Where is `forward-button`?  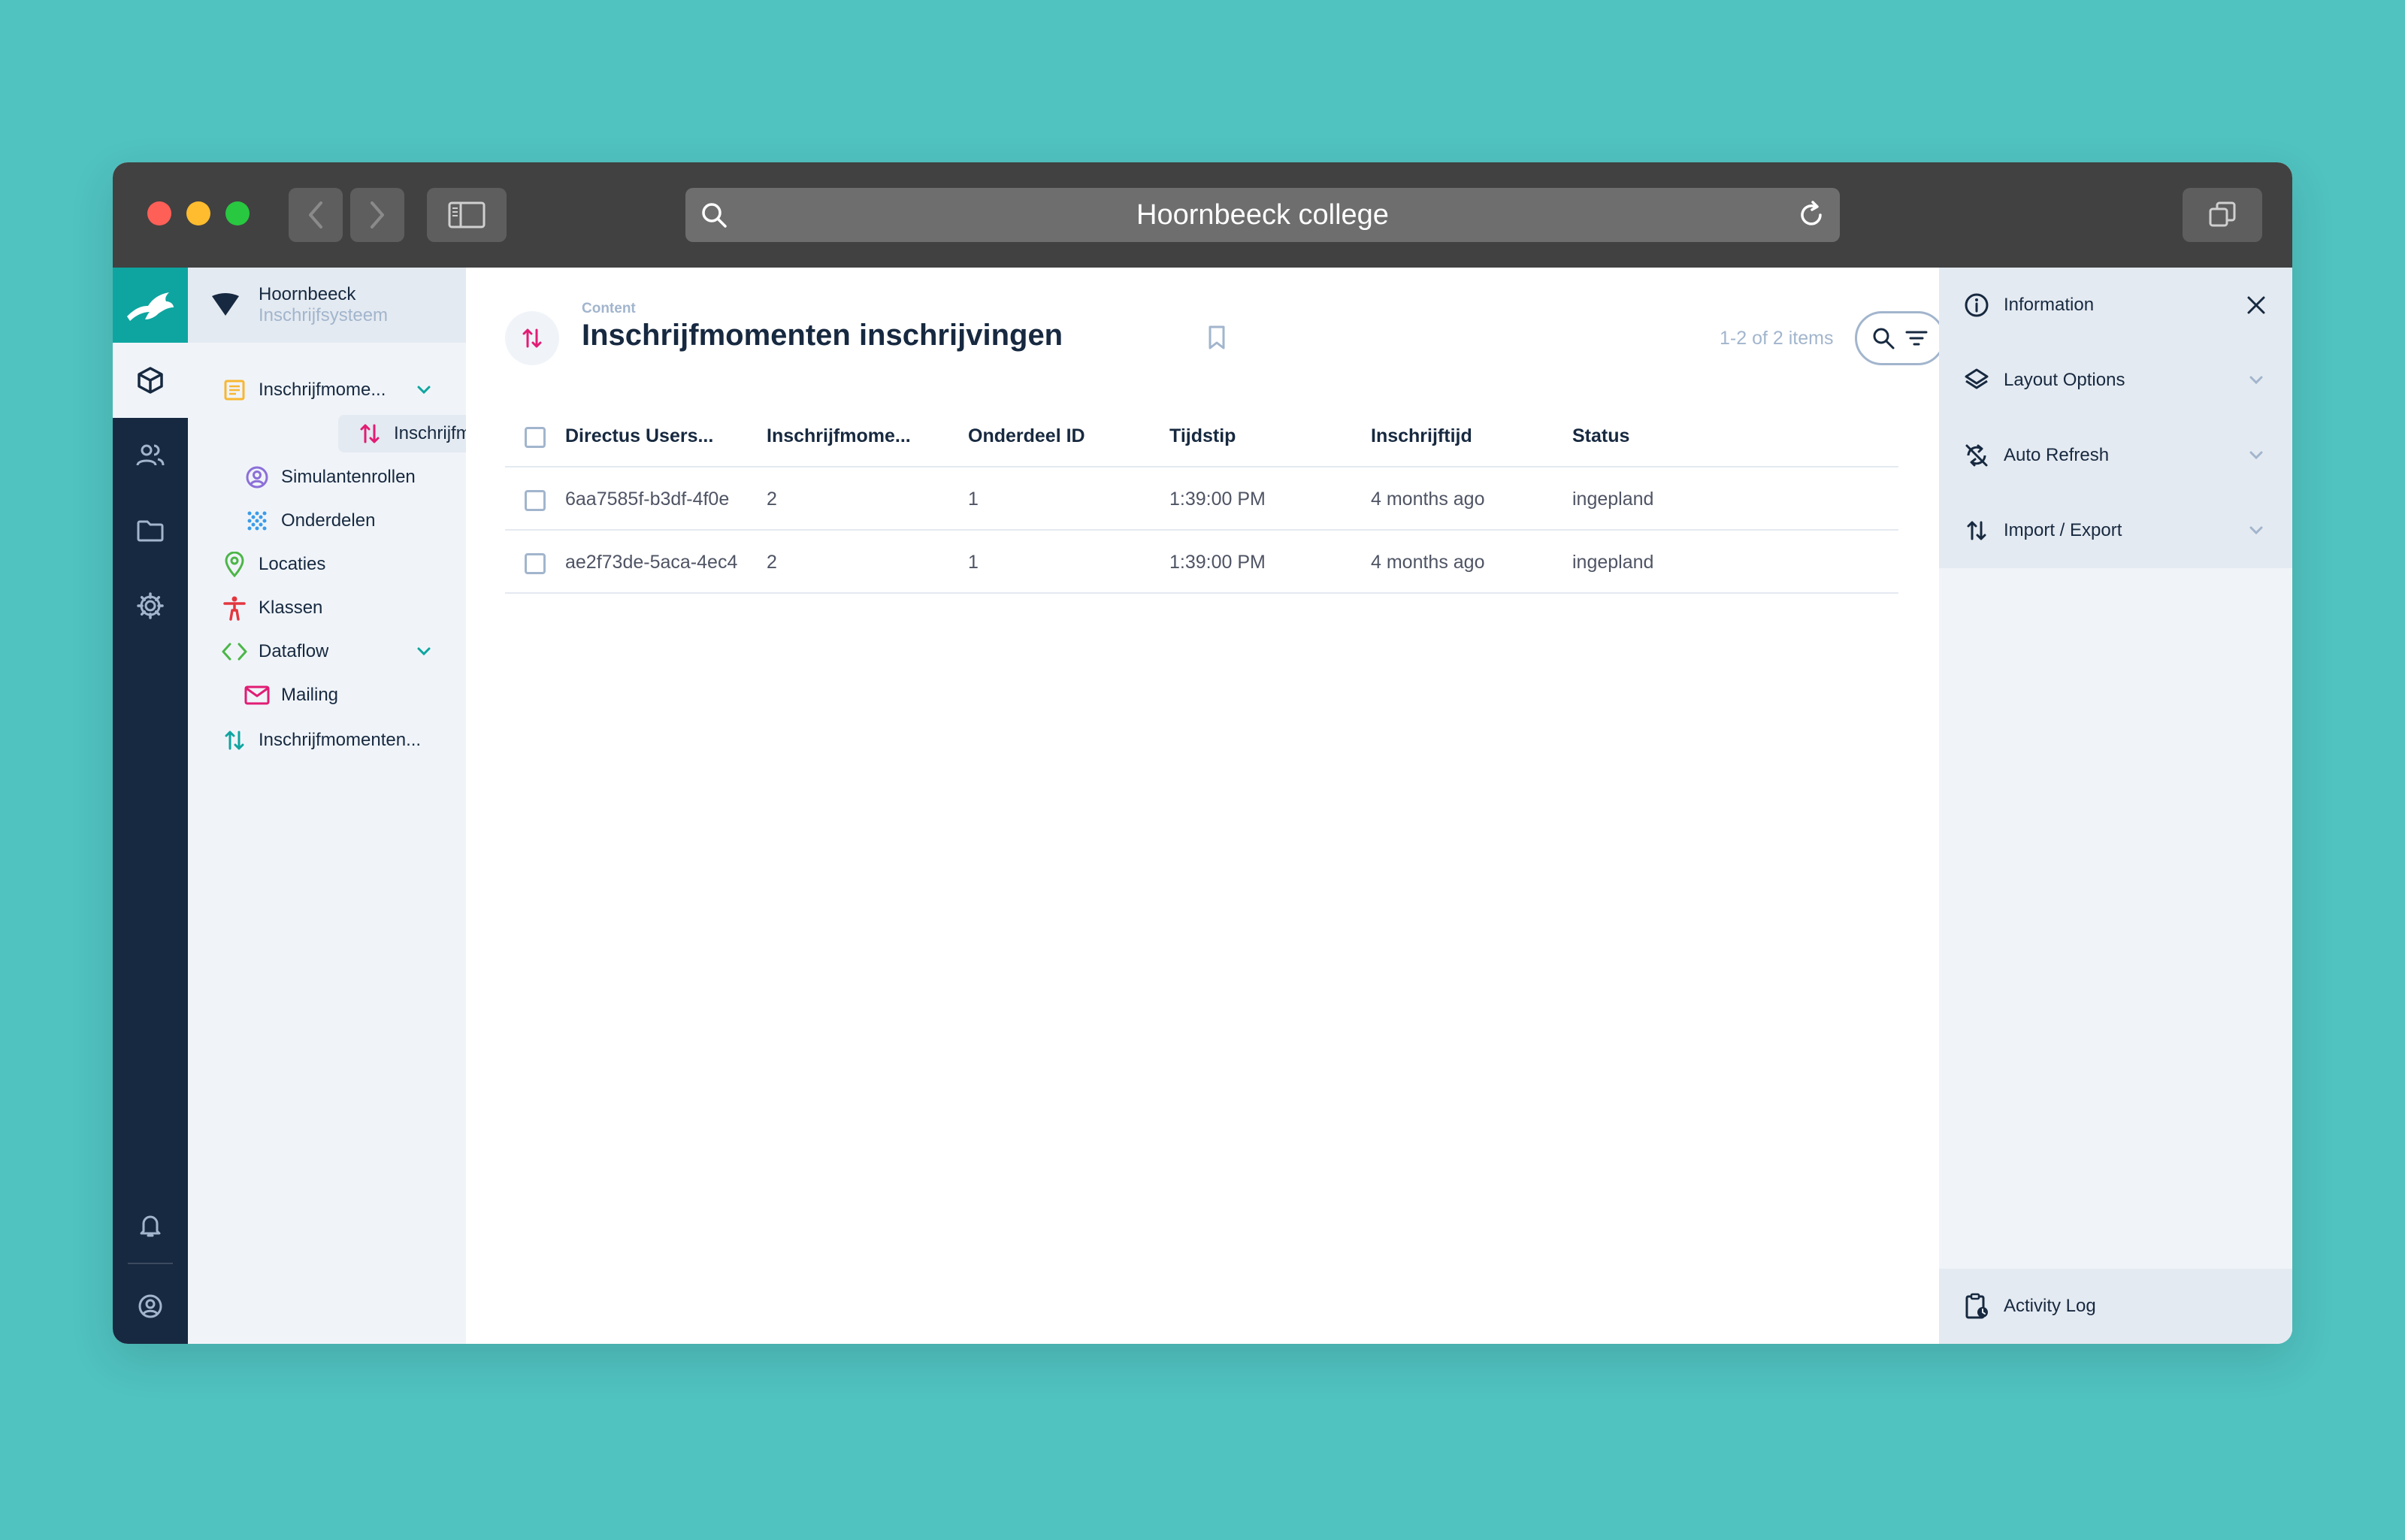 forward-button is located at coordinates (377, 215).